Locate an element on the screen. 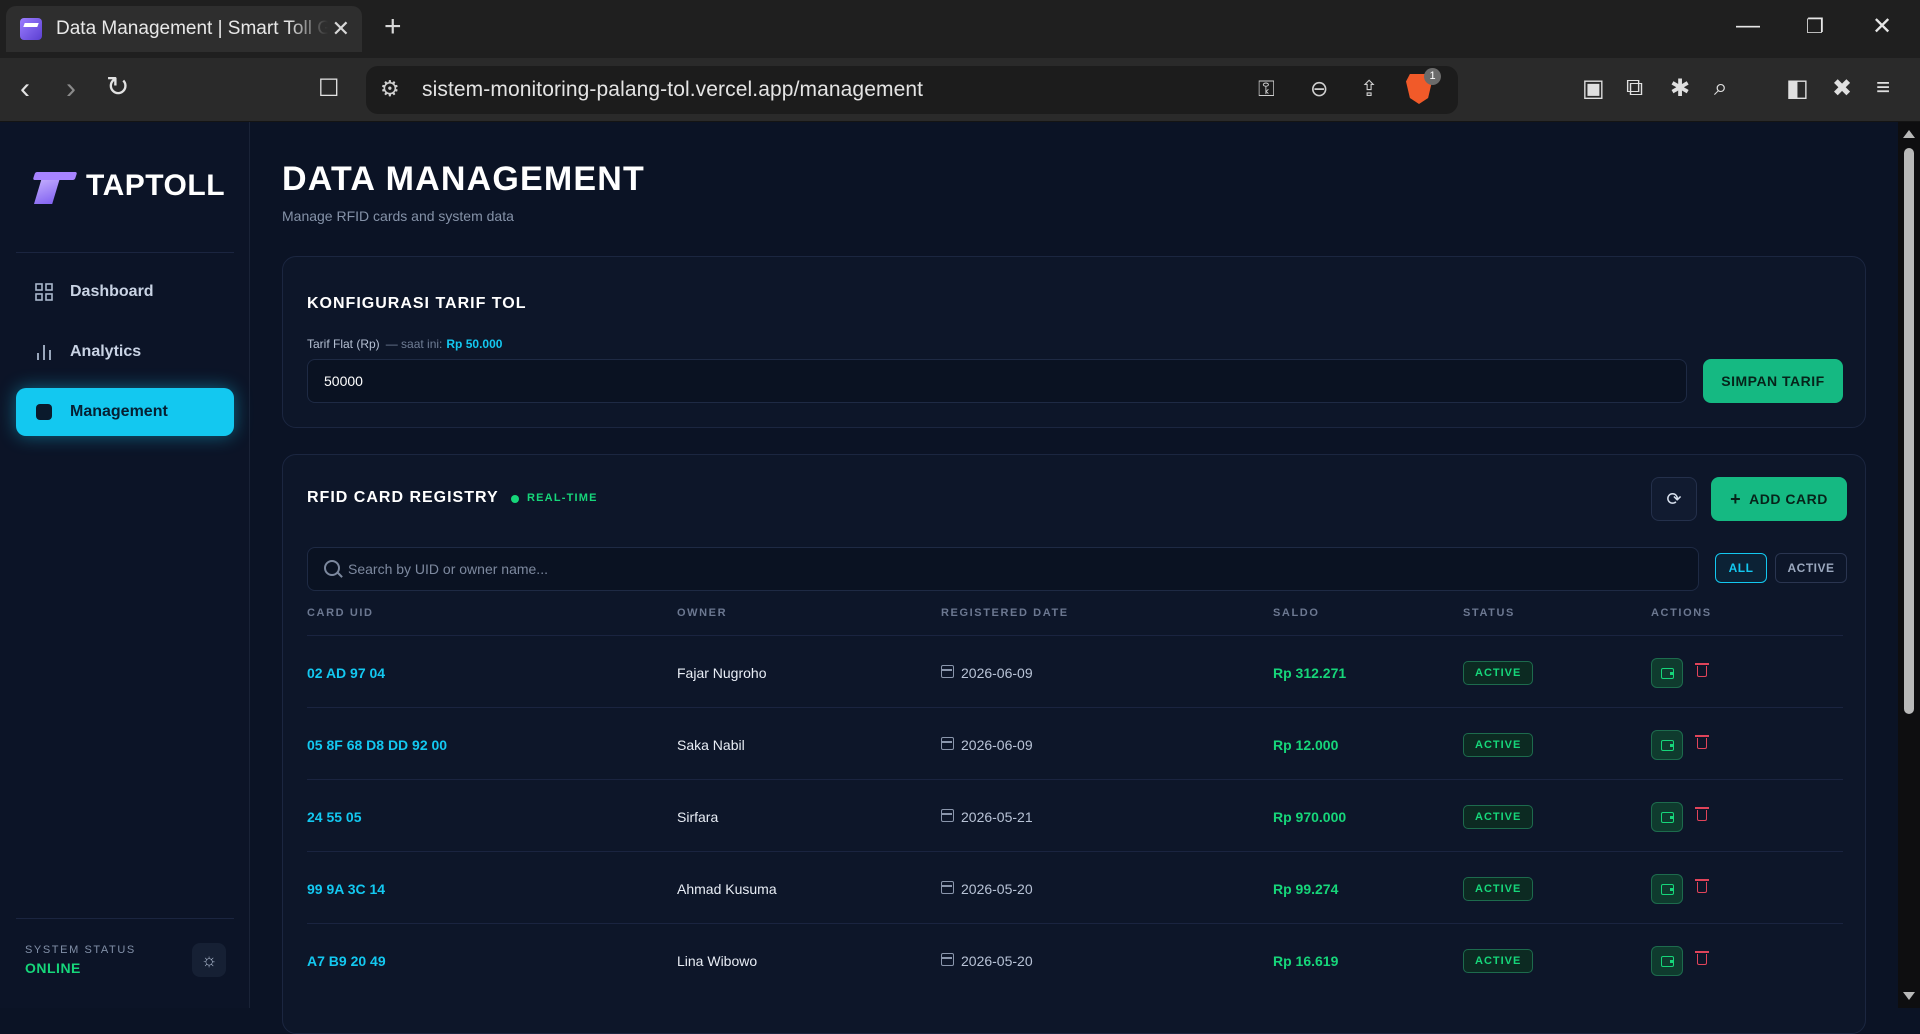 The height and width of the screenshot is (1034, 1920). add-card-label: ADD CARD is located at coordinates (1788, 499).